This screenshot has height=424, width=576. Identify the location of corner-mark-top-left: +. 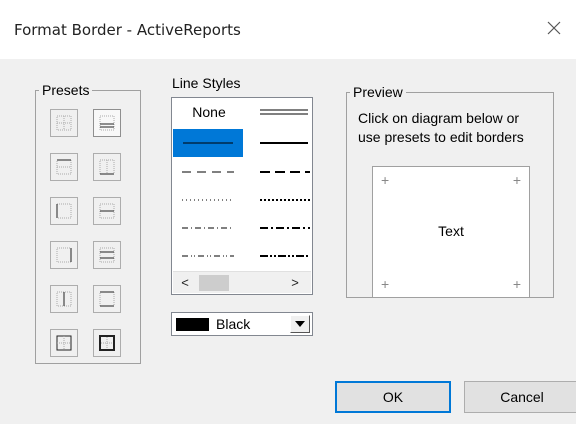
(385, 180).